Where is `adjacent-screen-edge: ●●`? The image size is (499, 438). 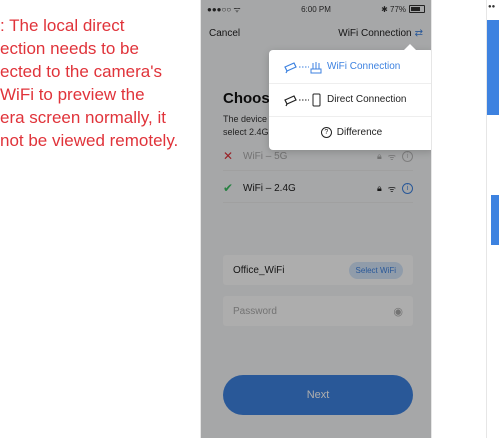 adjacent-screen-edge: ●● is located at coordinates (492, 219).